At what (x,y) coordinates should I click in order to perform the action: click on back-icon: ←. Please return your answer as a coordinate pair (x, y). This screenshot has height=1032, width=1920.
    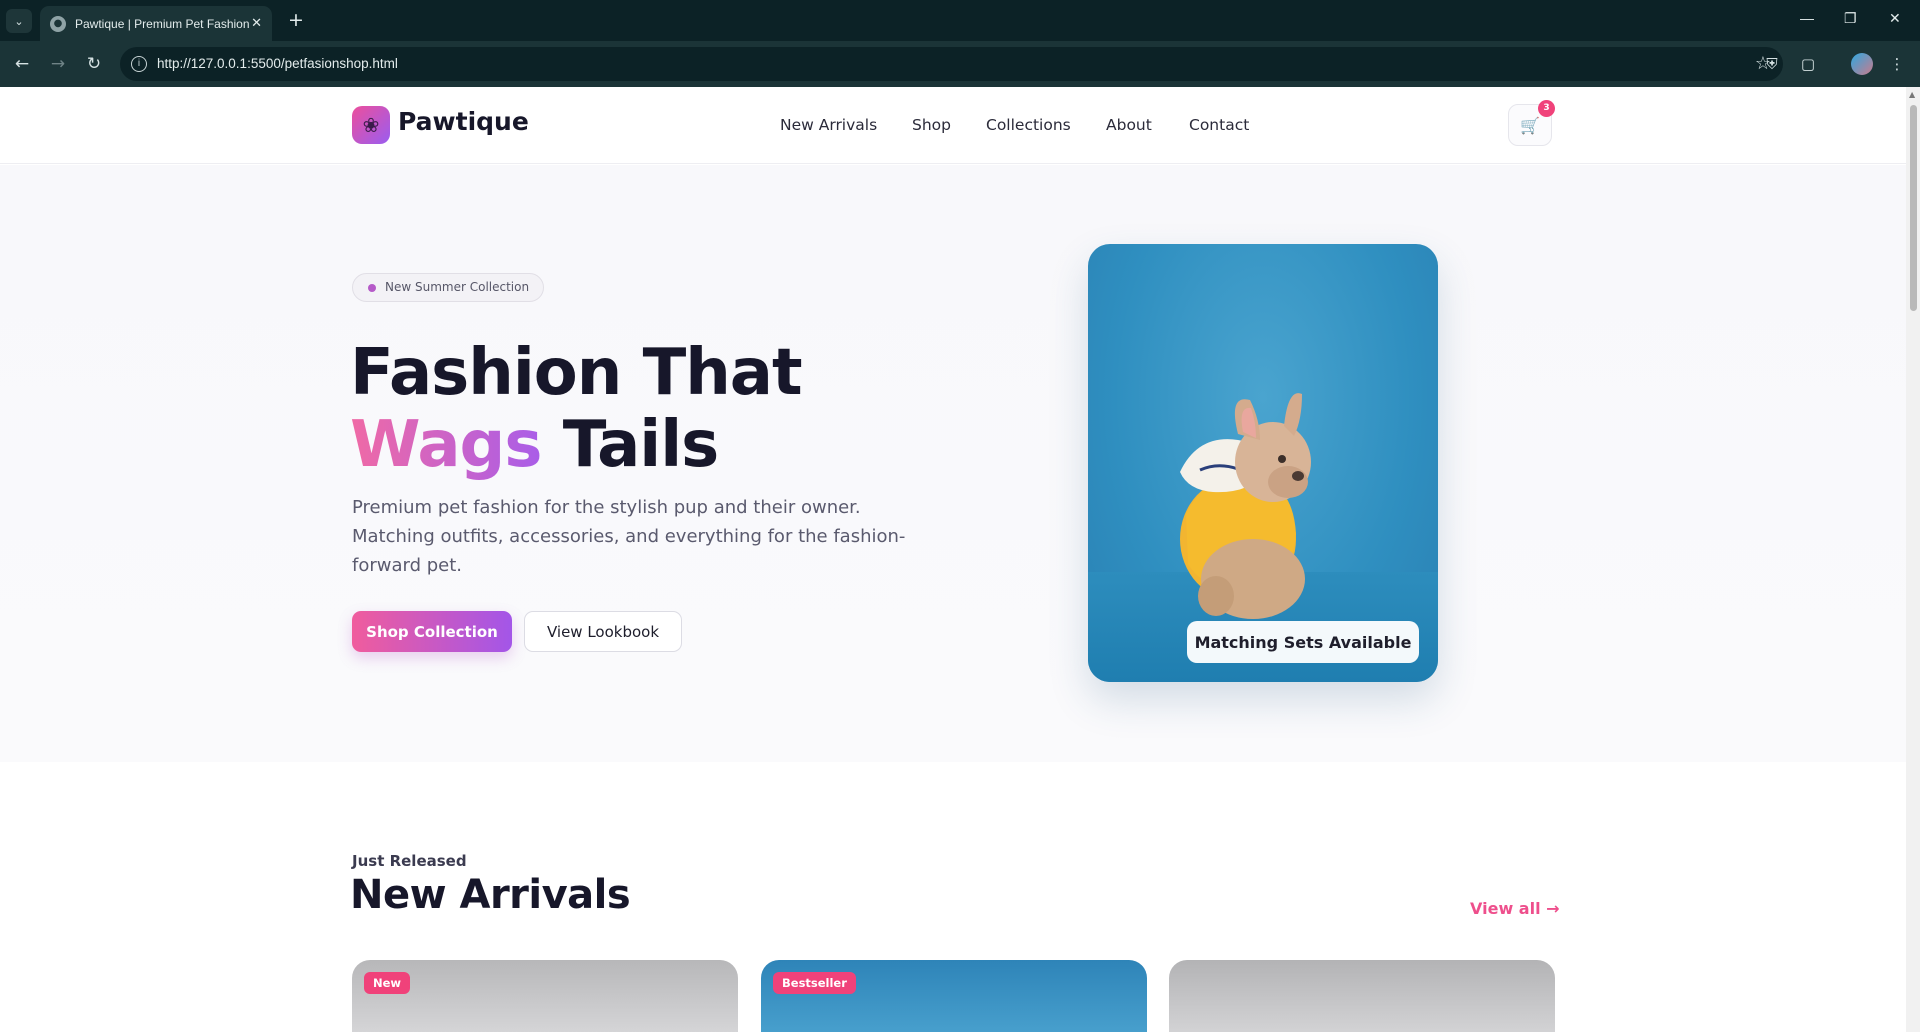
    Looking at the image, I should click on (22, 64).